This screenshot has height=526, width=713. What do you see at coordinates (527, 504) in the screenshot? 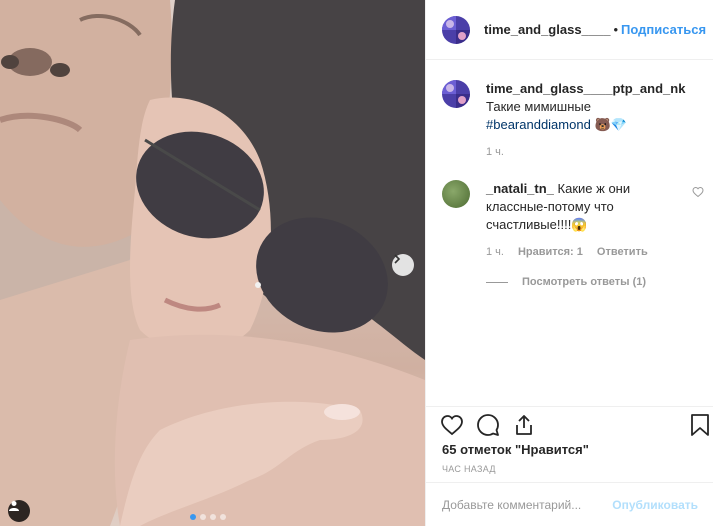
I see `comment-input` at bounding box center [527, 504].